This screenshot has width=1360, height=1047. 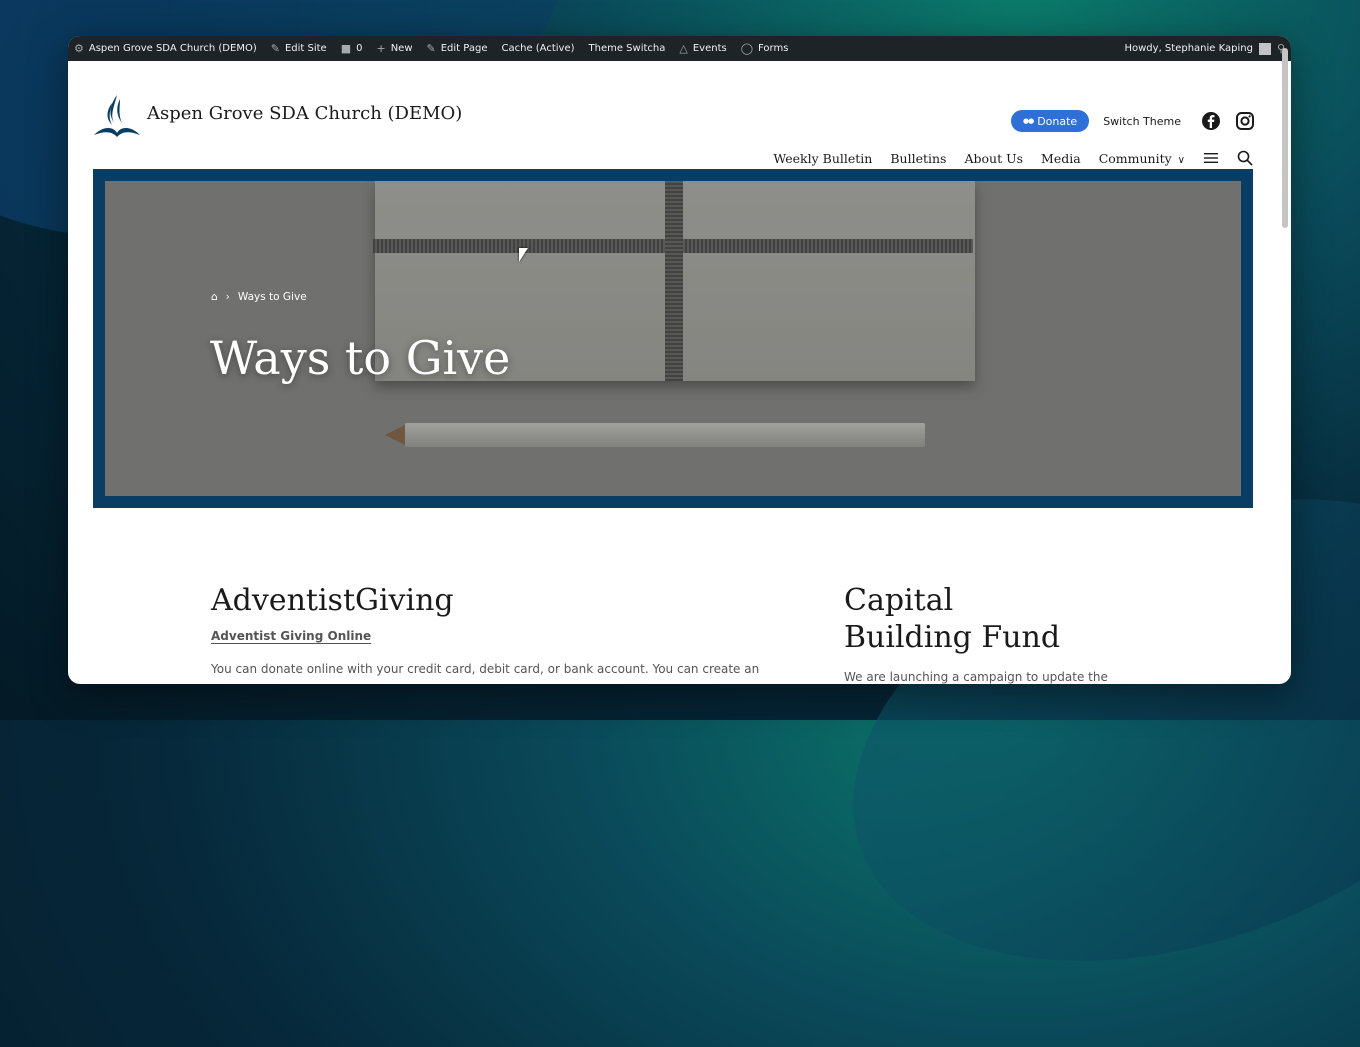 I want to click on admin-comments-count: 0, so click(x=359, y=48).